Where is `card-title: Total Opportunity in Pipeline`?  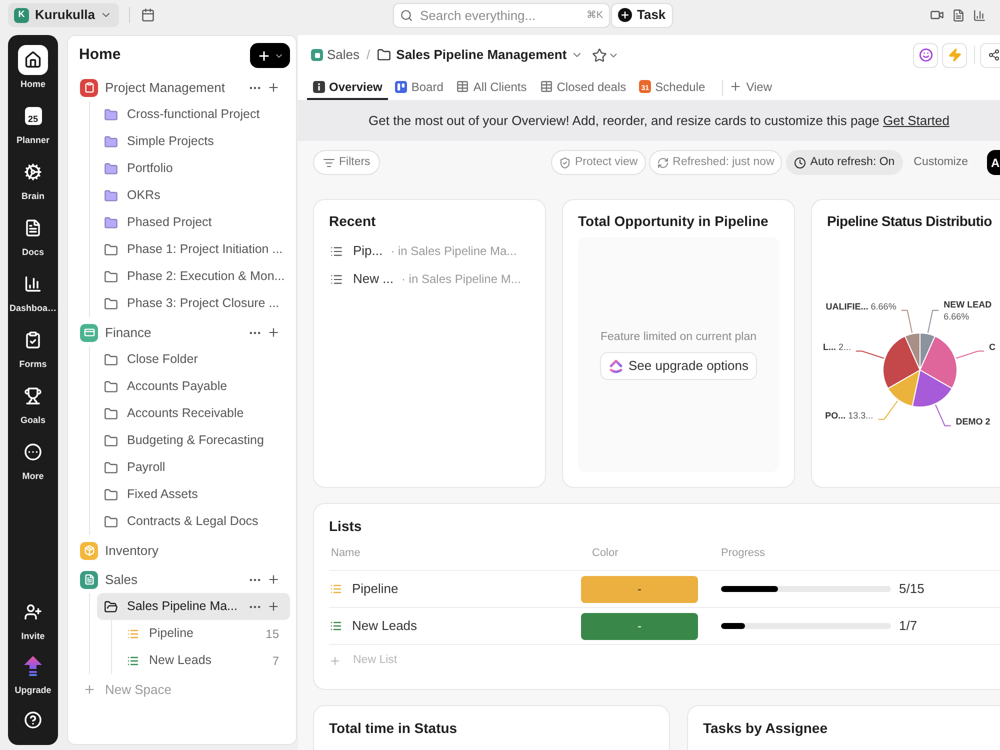
card-title: Total Opportunity in Pipeline is located at coordinates (674, 221).